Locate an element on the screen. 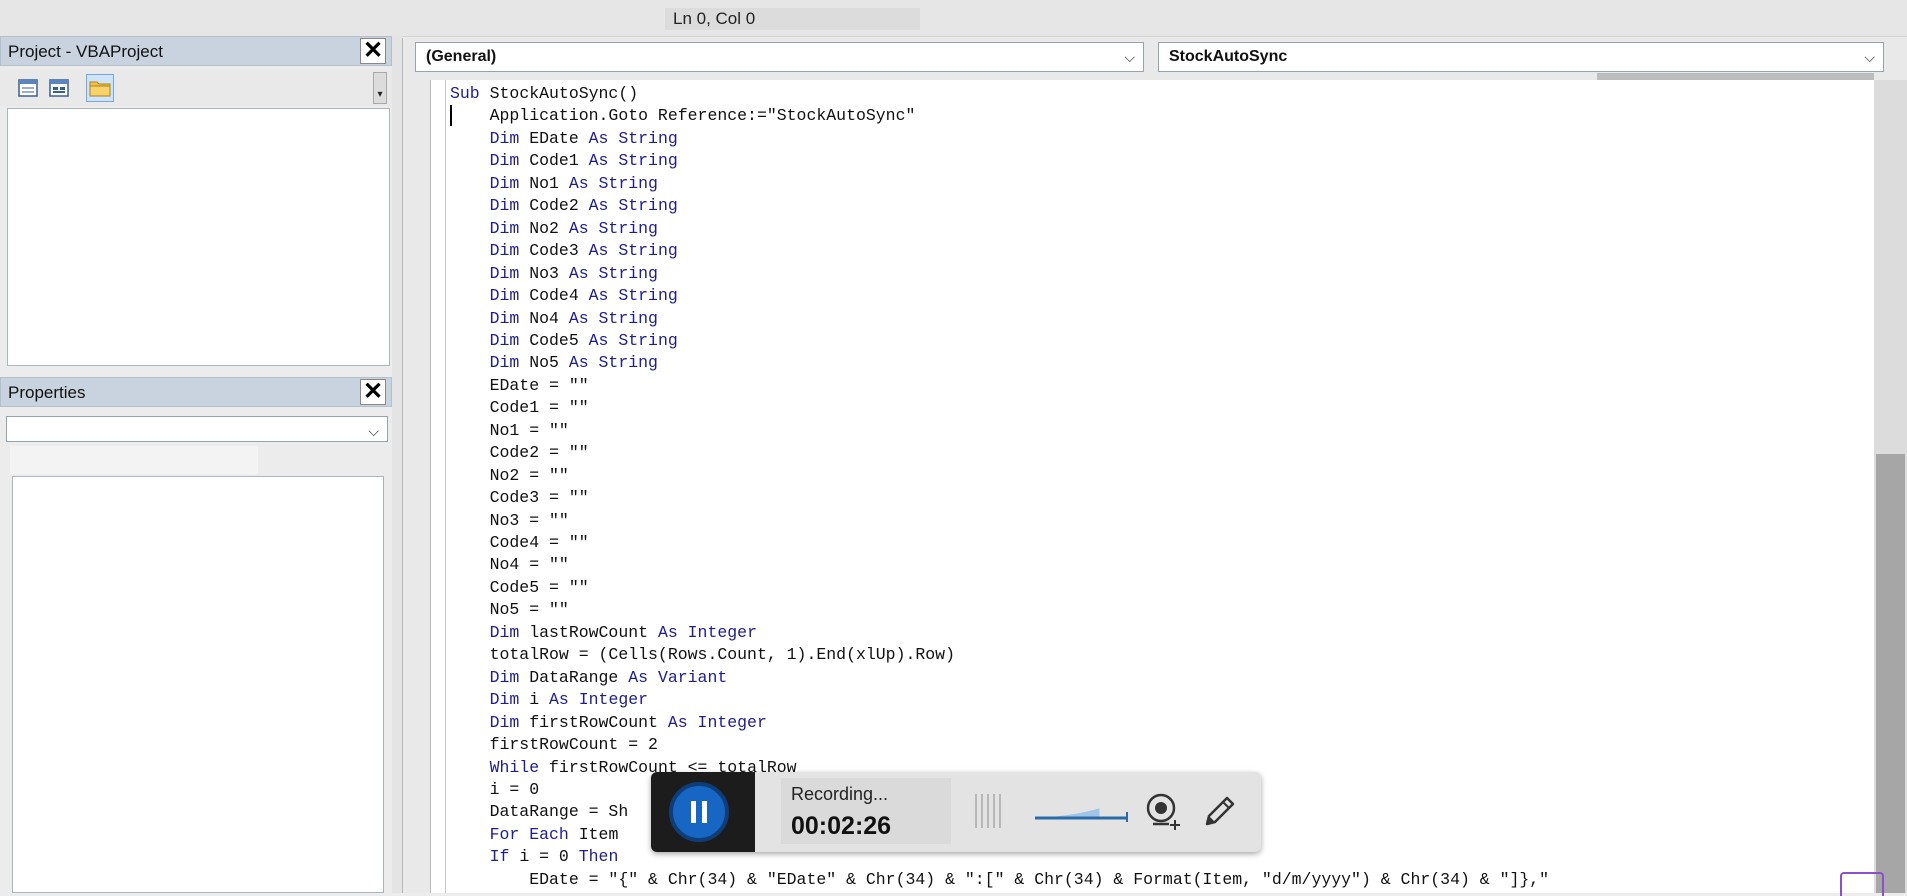  code-line: Dim i As Integer is located at coordinates (549, 700).